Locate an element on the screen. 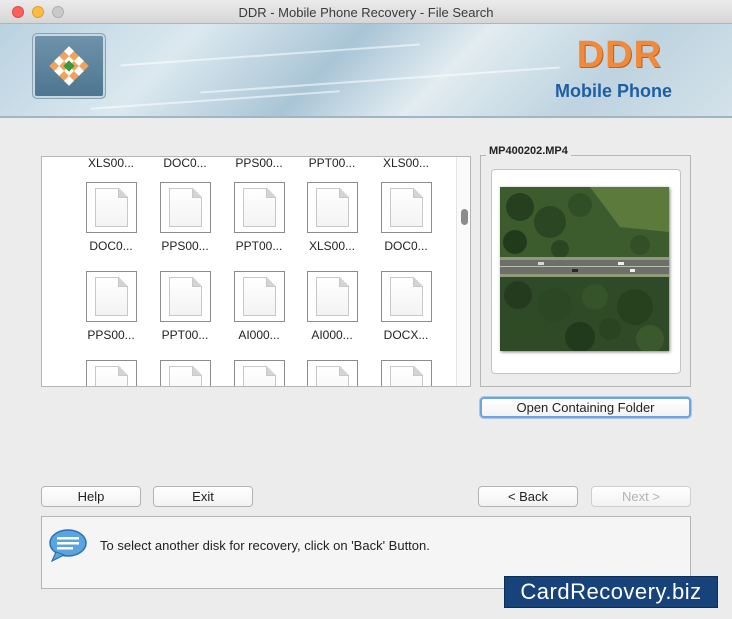 This screenshot has height=619, width=732. app-logo is located at coordinates (69, 66).